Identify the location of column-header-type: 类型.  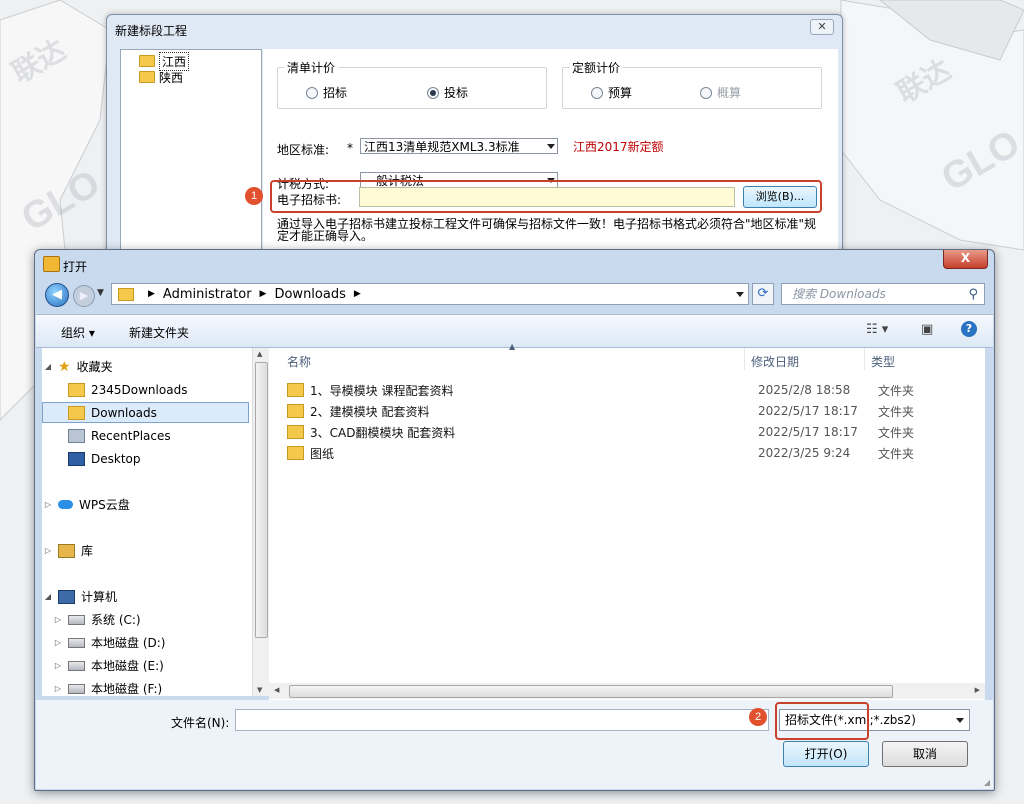
(883, 361).